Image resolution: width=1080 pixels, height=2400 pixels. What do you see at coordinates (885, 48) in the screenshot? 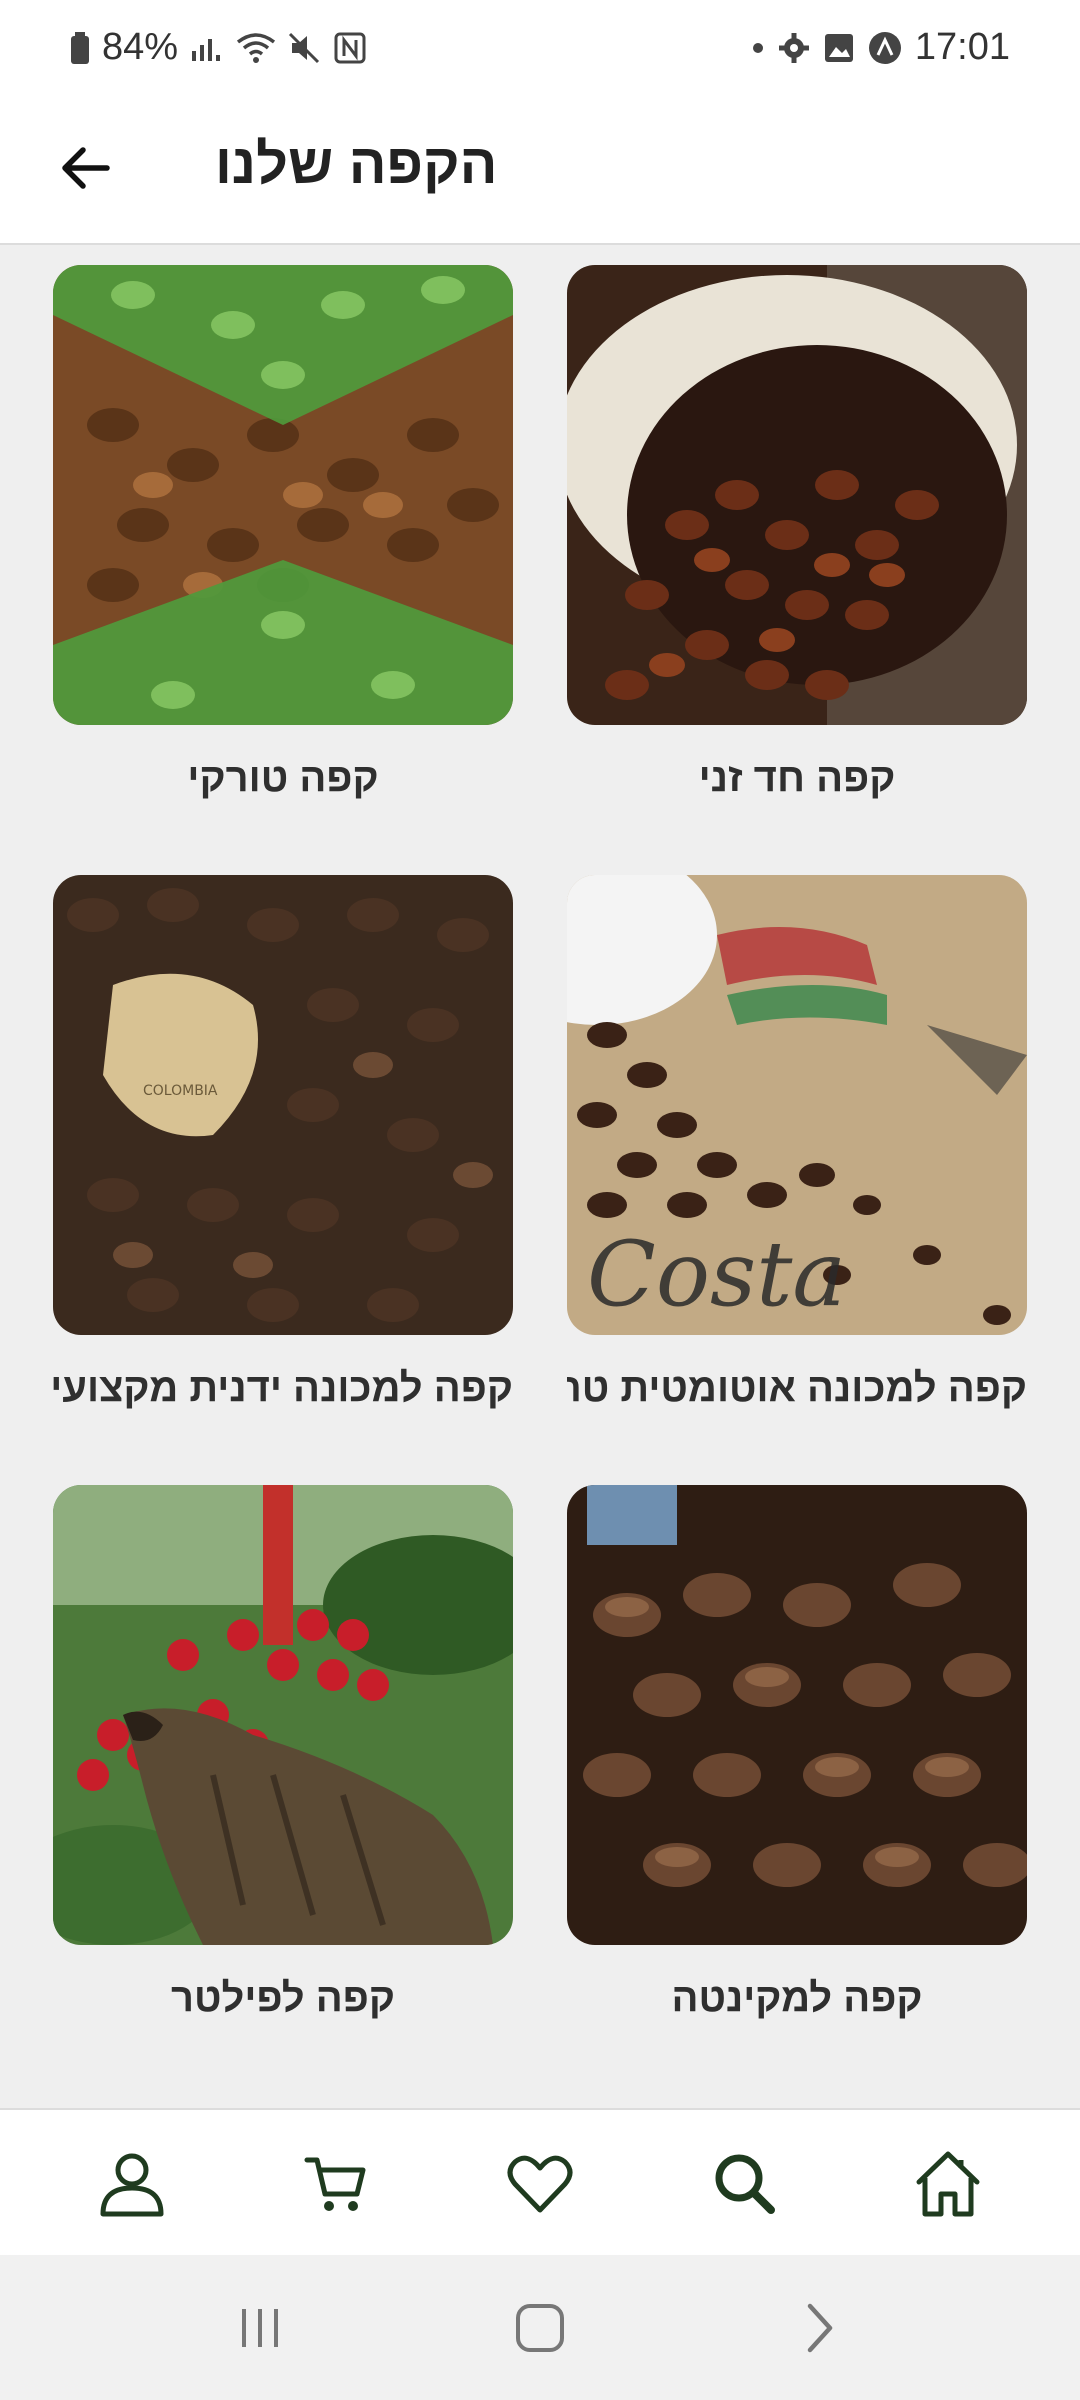
I see `app-notification-icon` at bounding box center [885, 48].